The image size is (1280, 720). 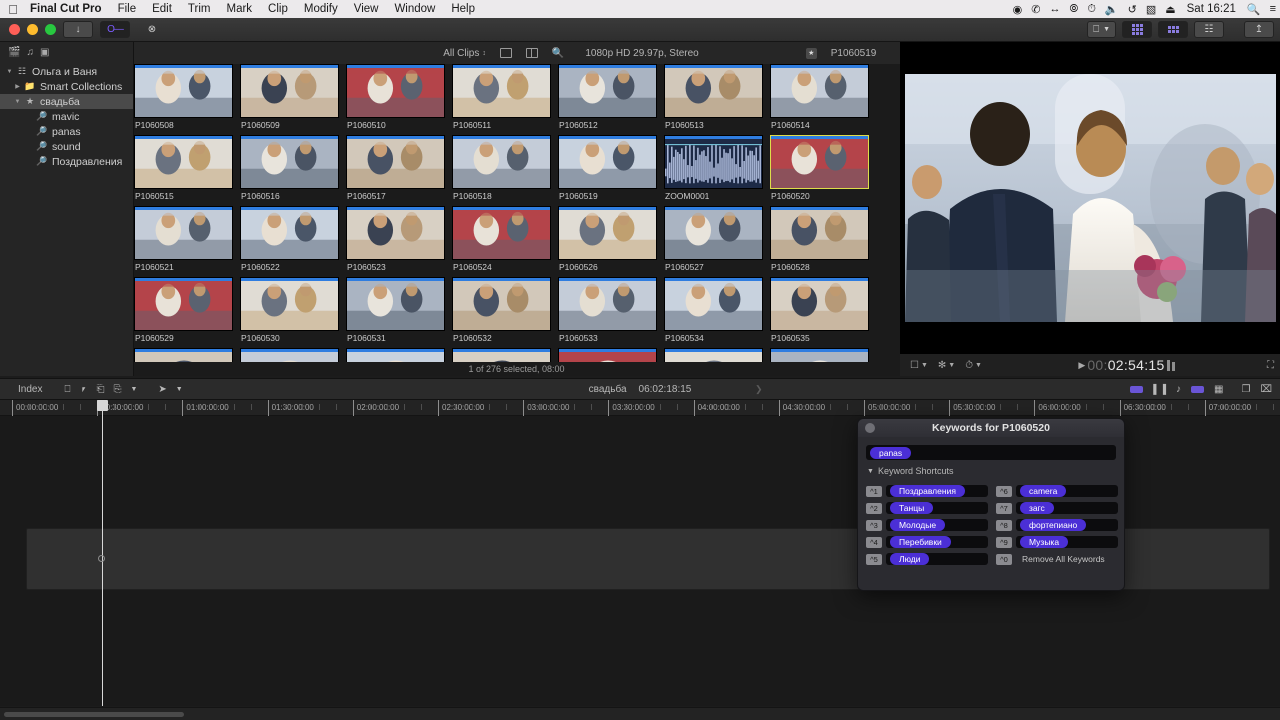 What do you see at coordinates (995, 471) in the screenshot?
I see `keyword-shortcuts-header: ▼ Keyword Shortcuts` at bounding box center [995, 471].